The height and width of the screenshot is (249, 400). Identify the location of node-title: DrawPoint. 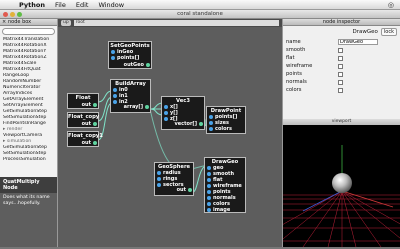
(226, 111).